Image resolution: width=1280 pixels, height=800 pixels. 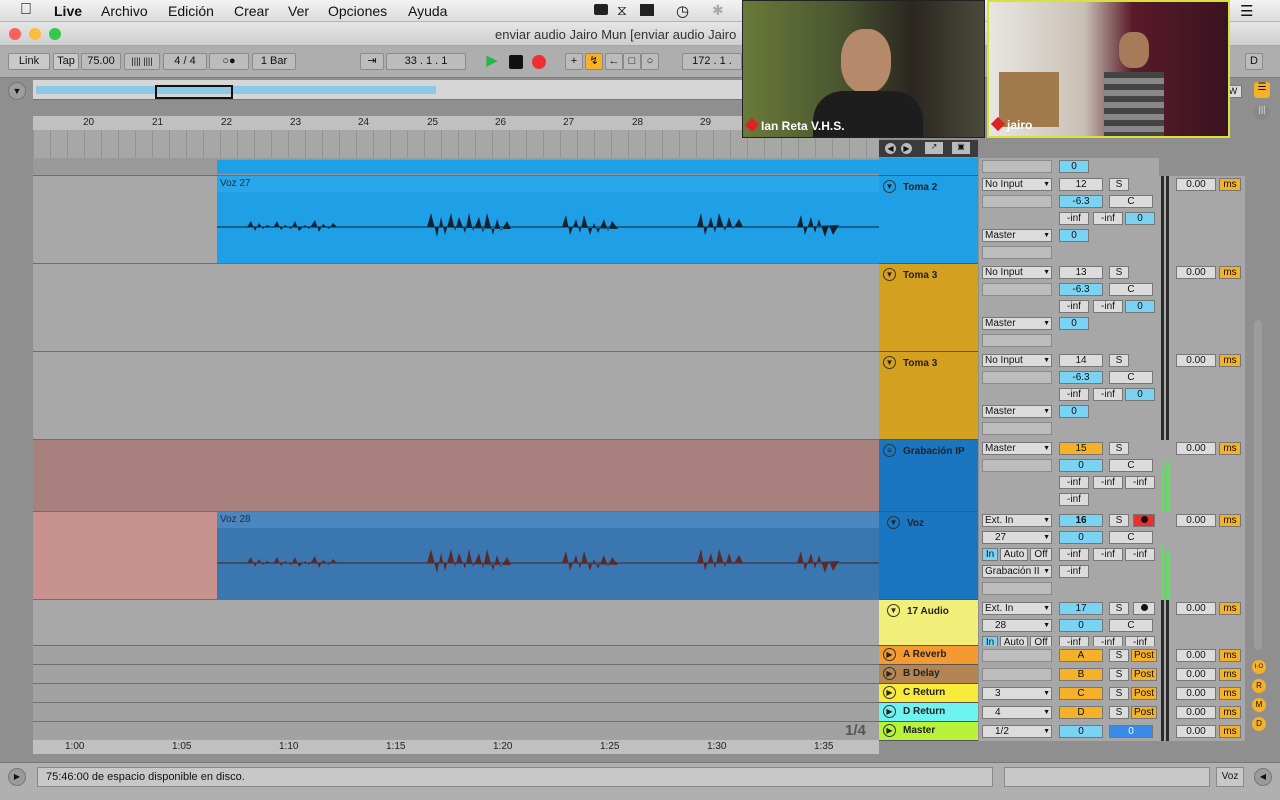 What do you see at coordinates (357, 11) in the screenshot?
I see `menu-opciones: Opciones` at bounding box center [357, 11].